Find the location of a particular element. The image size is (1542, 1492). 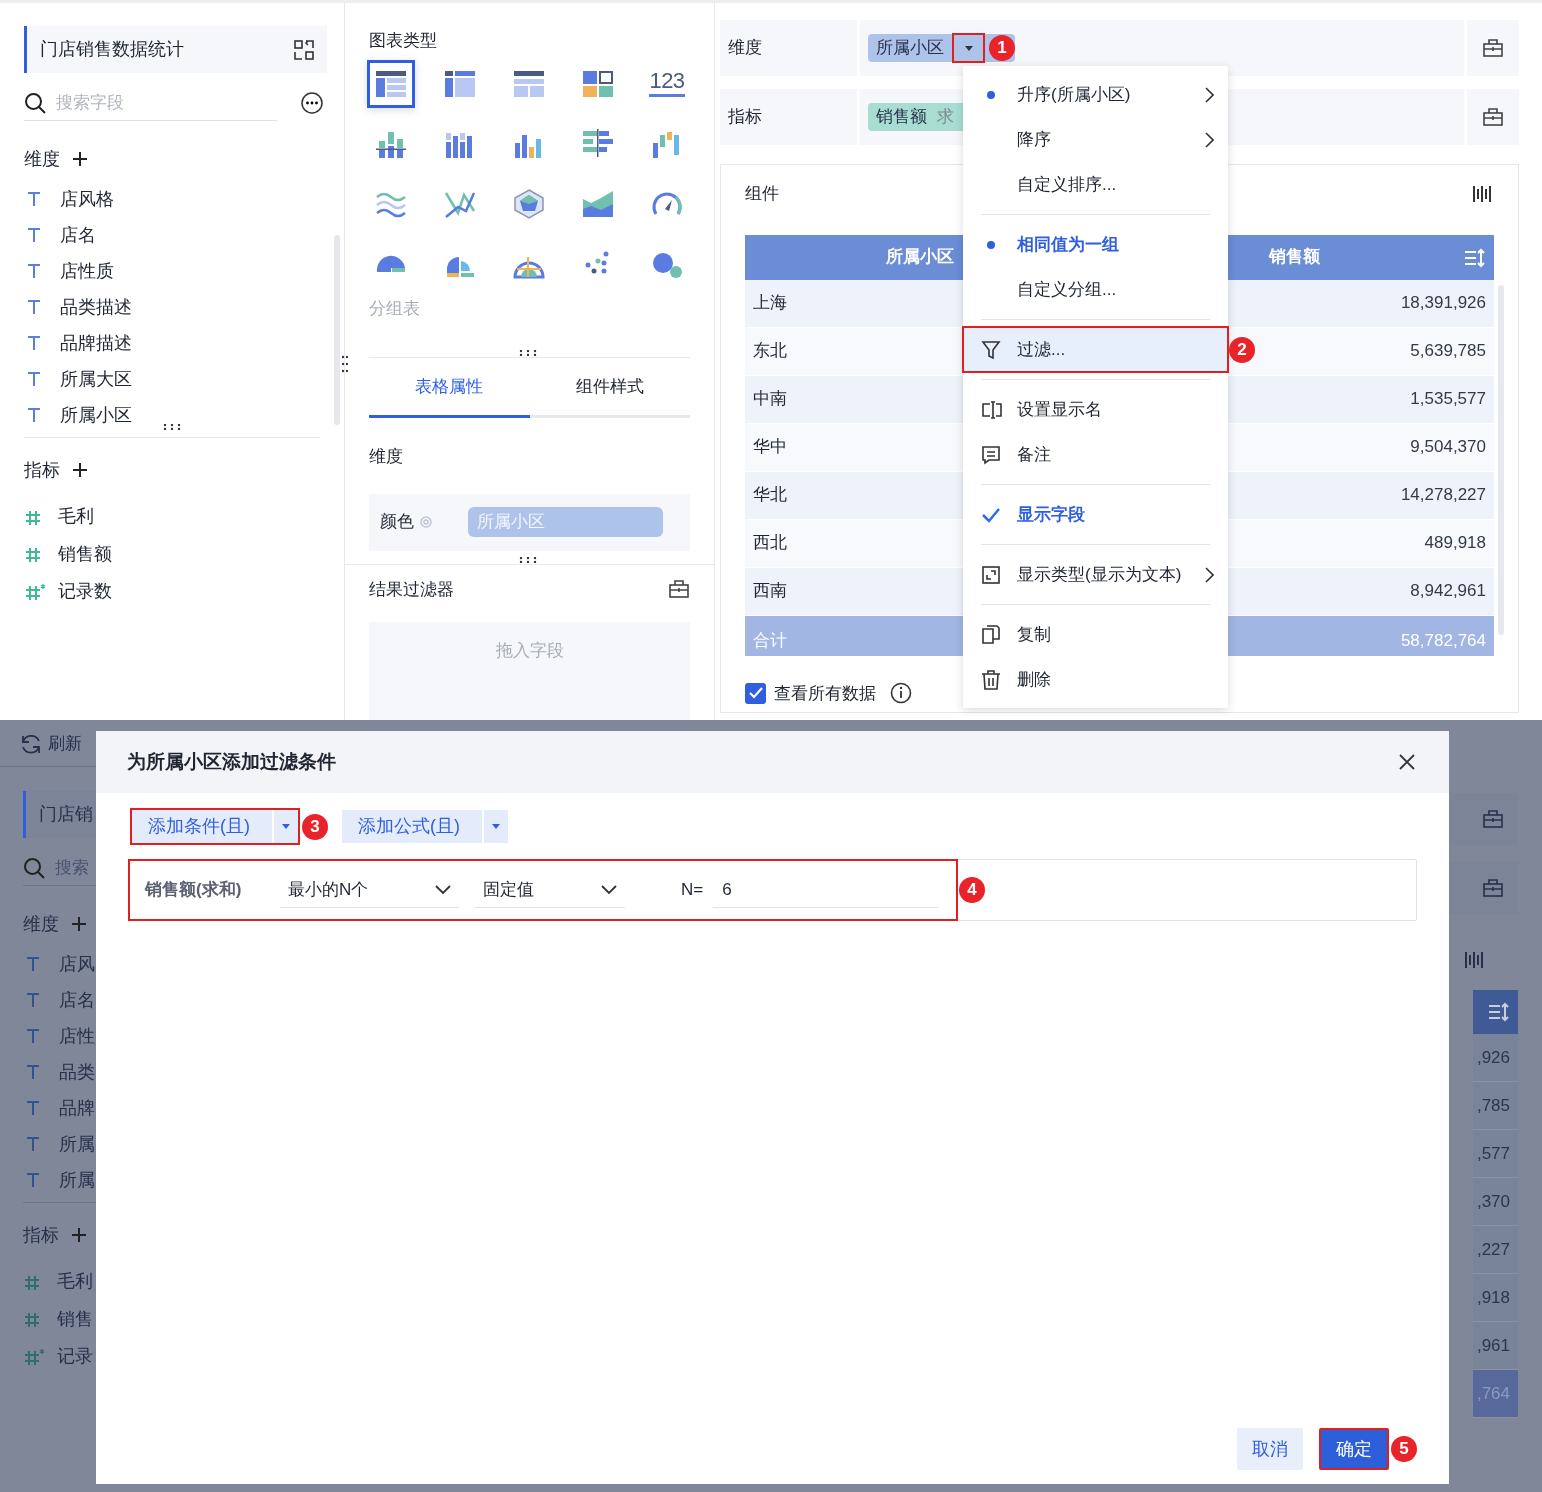

menu-item: 删除 is located at coordinates (1095, 679).